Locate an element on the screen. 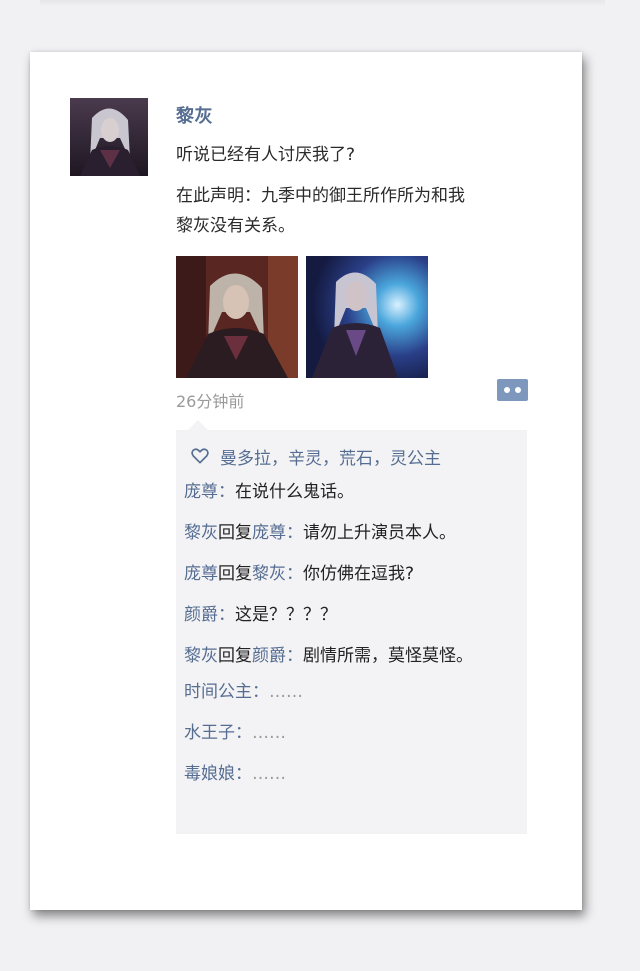  avatar is located at coordinates (109, 137).